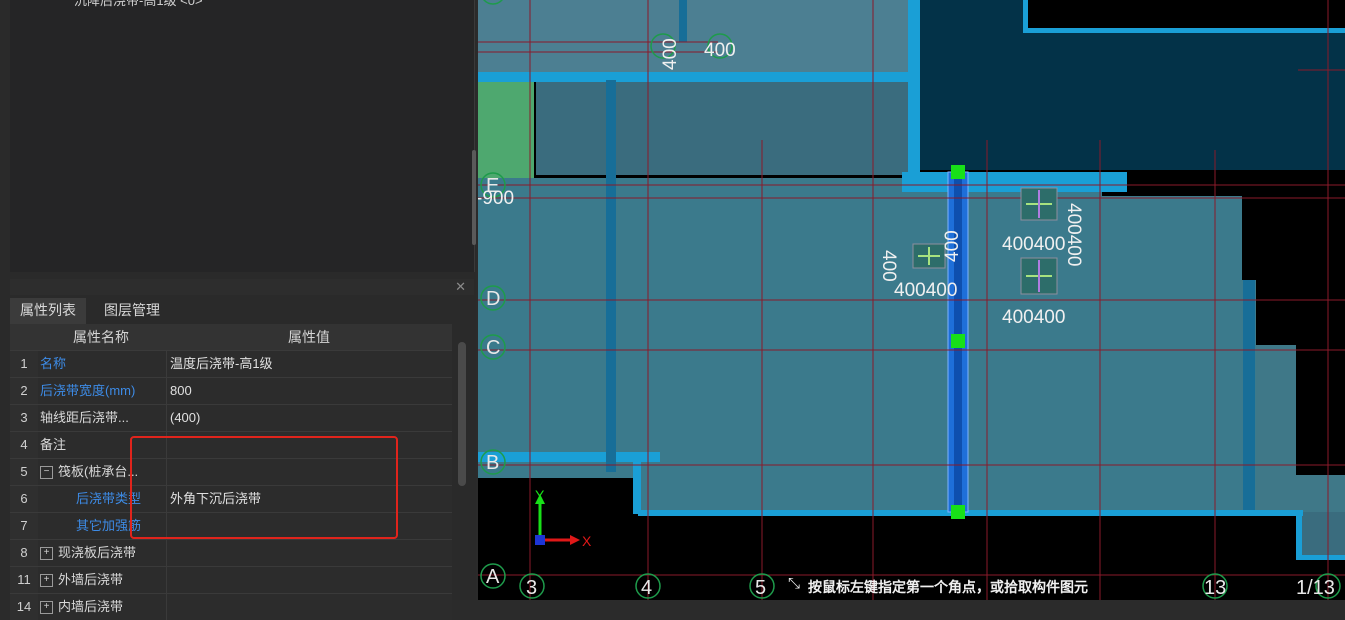  Describe the element at coordinates (587, 541) in the screenshot. I see `ucs-x-label: X` at that location.